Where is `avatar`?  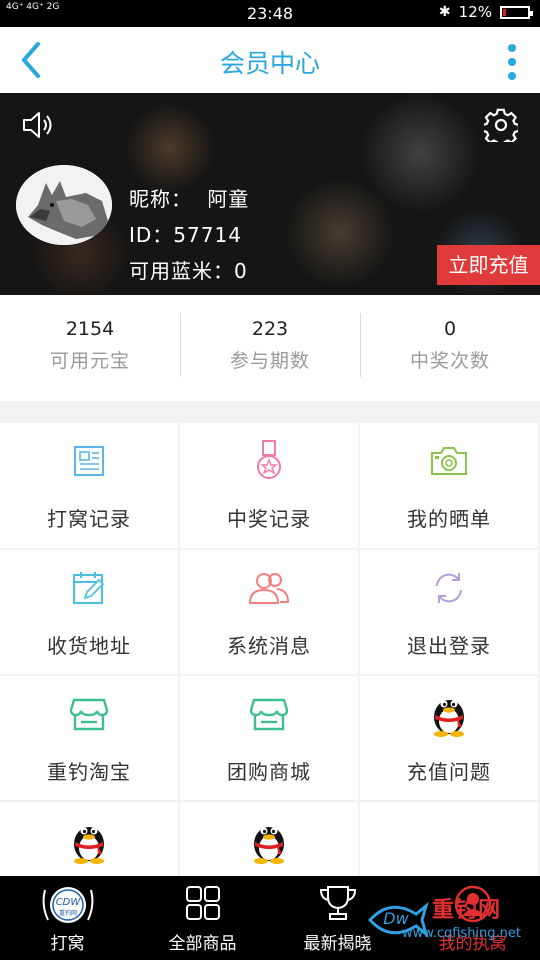 avatar is located at coordinates (64, 205).